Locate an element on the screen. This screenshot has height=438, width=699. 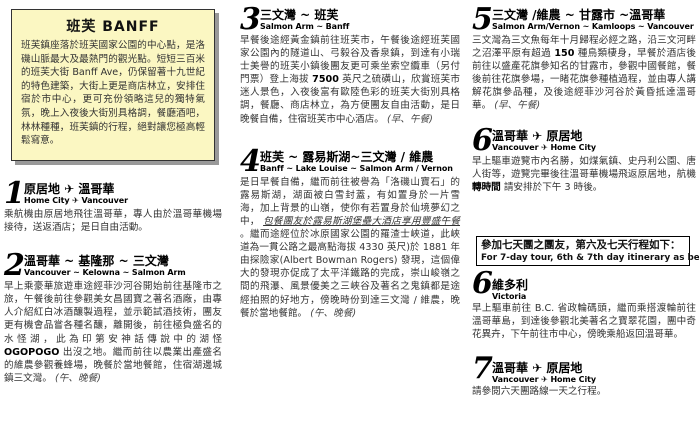
day-heading: 原居地 ✈ 溫哥華 Home City ✈ Vancouver is located at coordinates (76, 193).